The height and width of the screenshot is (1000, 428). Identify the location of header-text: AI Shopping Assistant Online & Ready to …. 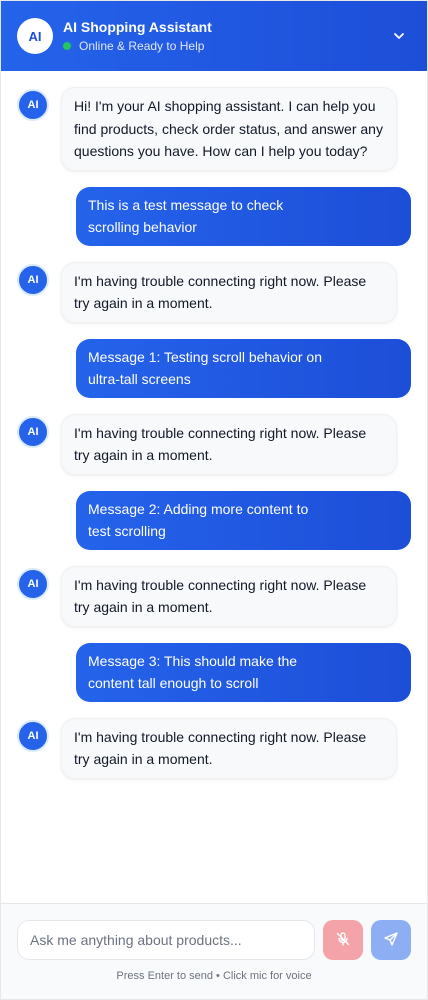
(137, 36).